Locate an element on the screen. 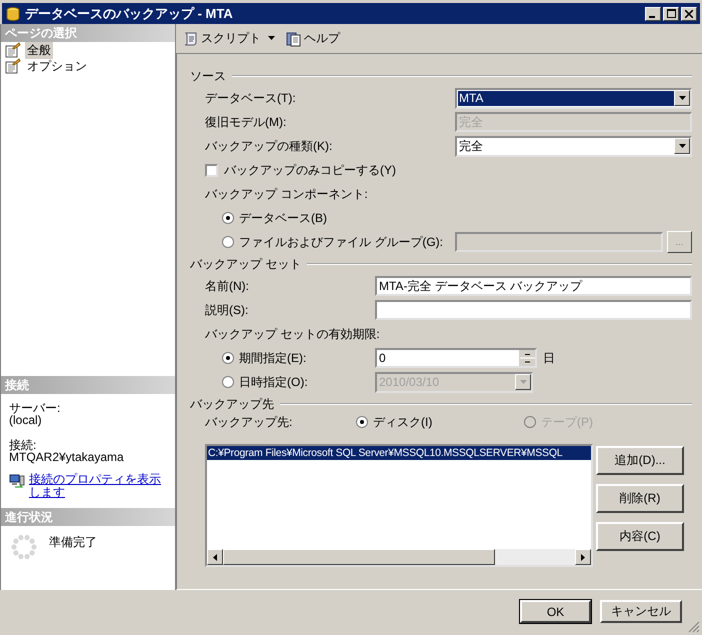  radio-label: ディスク(I) is located at coordinates (402, 422).